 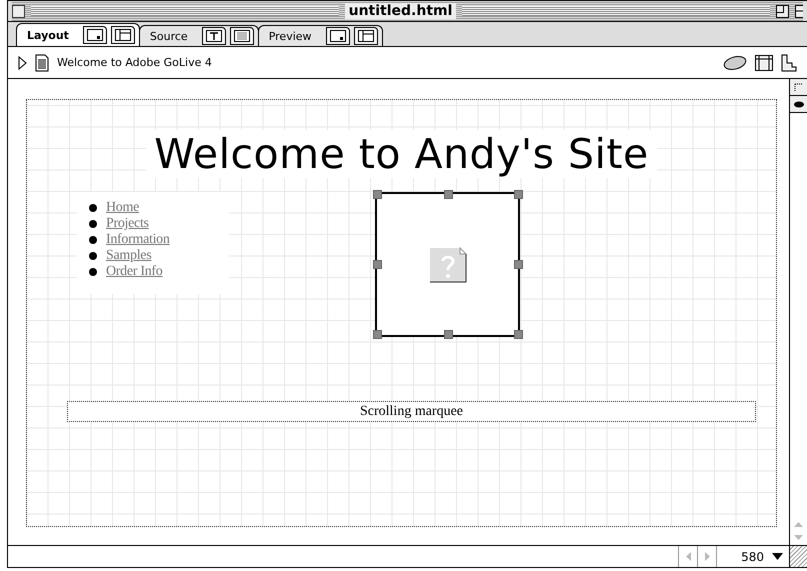 I want to click on nav-link: Home, so click(x=123, y=208).